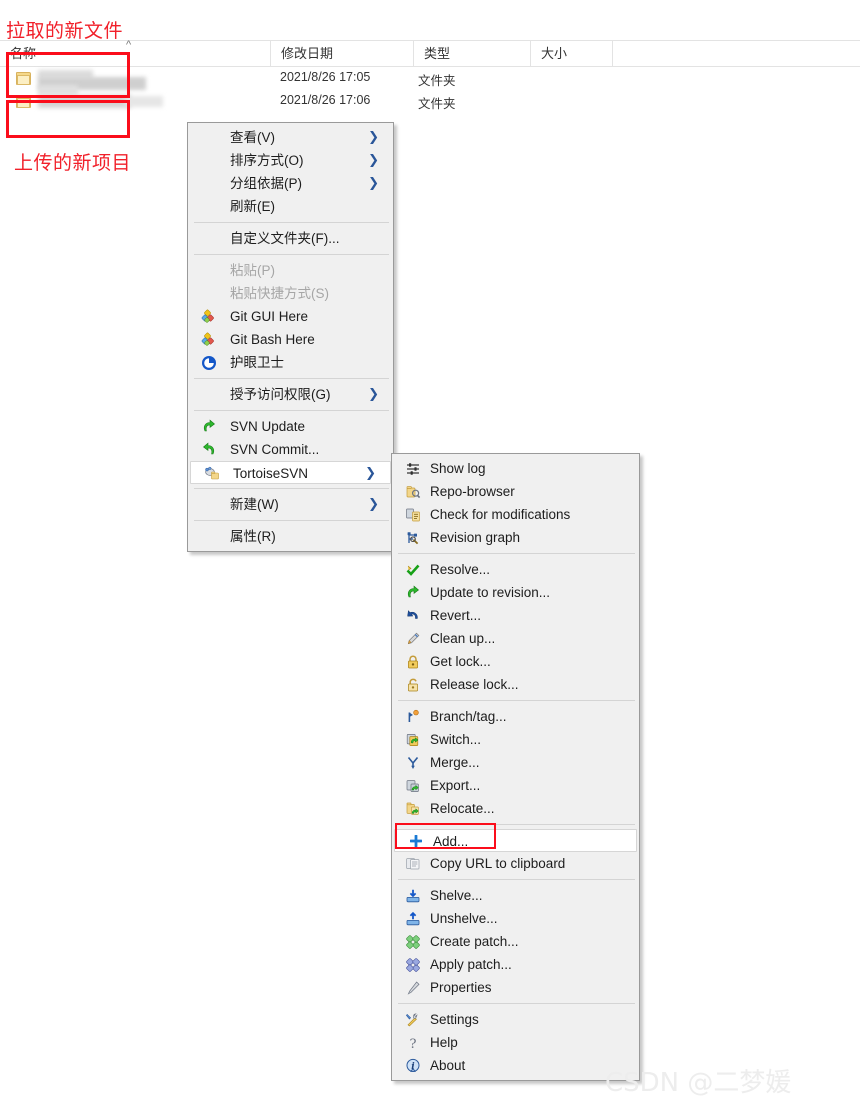 Image resolution: width=860 pixels, height=1114 pixels. Describe the element at coordinates (515, 987) in the screenshot. I see `submenu-item-properties: Properties` at that location.